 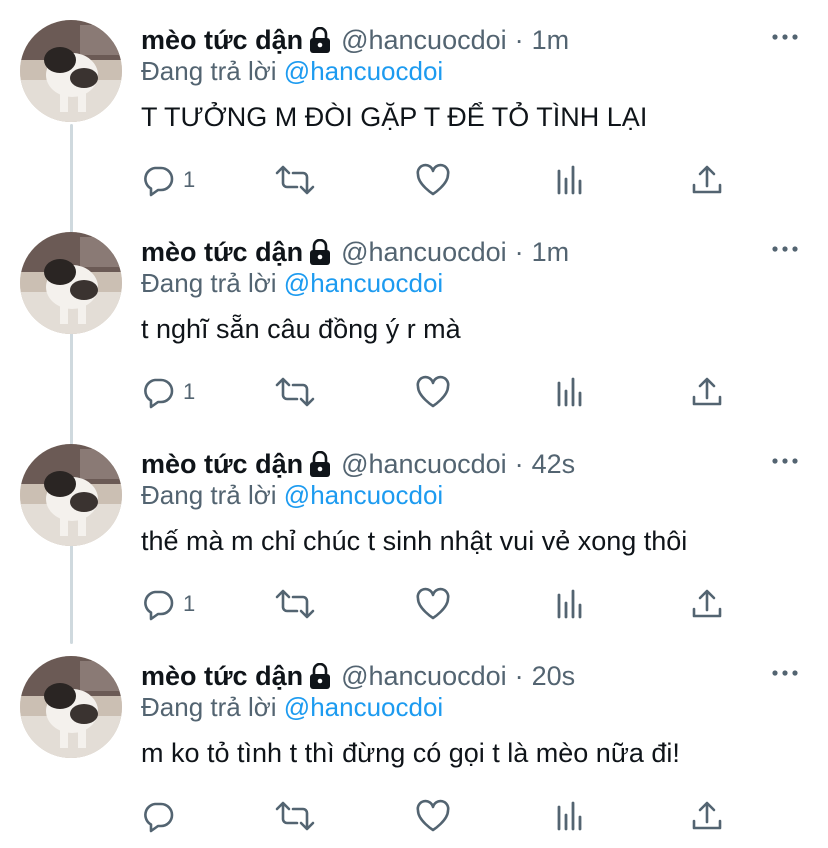 I want to click on reply-button, so click(x=162, y=816).